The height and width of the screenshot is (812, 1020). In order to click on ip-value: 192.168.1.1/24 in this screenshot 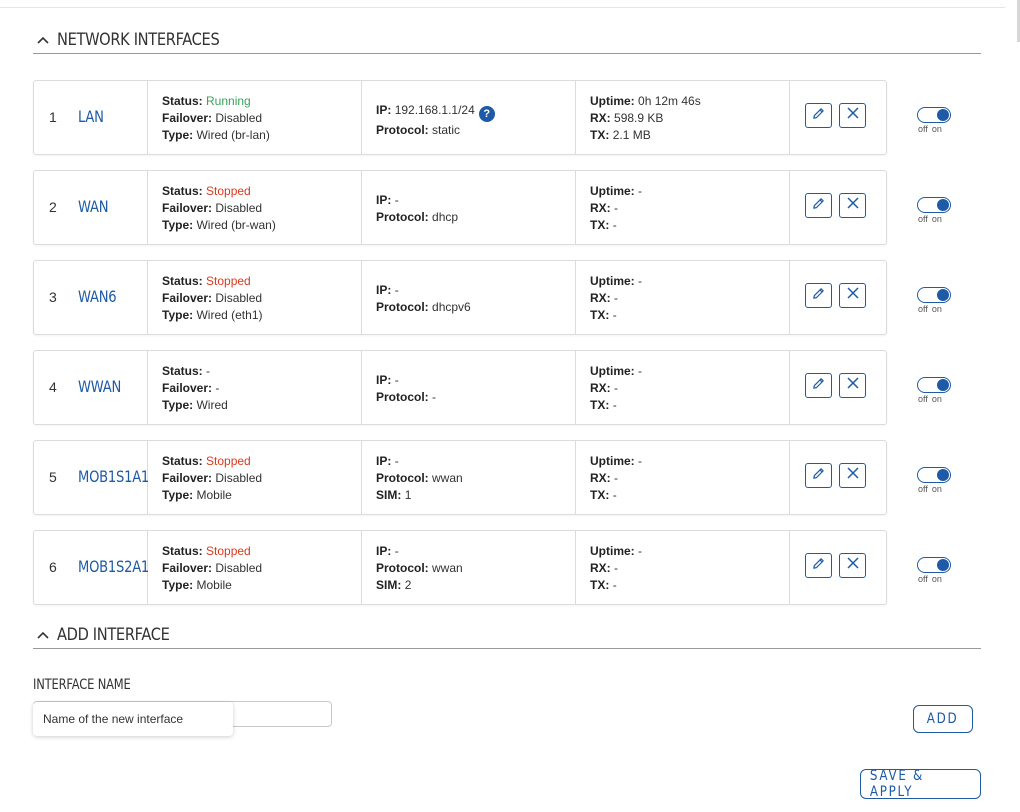, I will do `click(434, 110)`.